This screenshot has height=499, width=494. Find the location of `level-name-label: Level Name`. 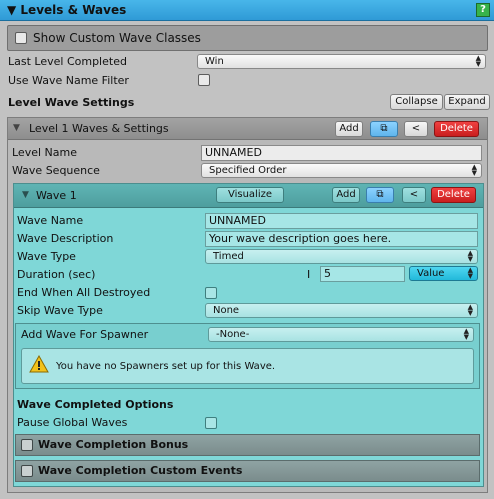

level-name-label: Level Name is located at coordinates (44, 152).